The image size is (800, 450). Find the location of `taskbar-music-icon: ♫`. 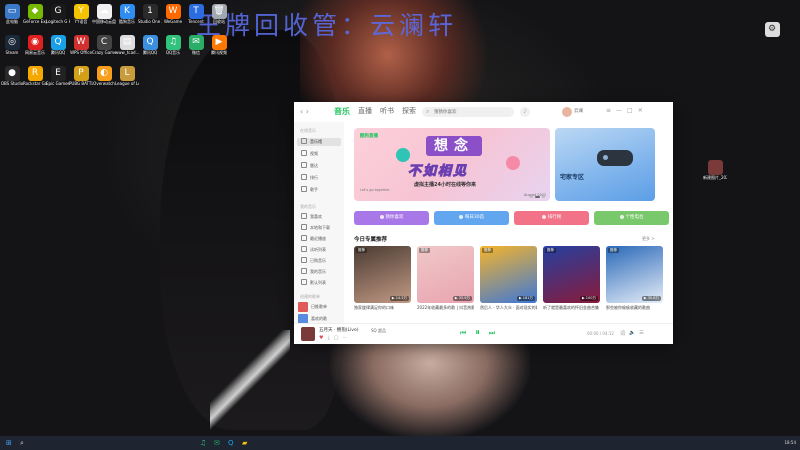

taskbar-music-icon: ♫ is located at coordinates (203, 443).